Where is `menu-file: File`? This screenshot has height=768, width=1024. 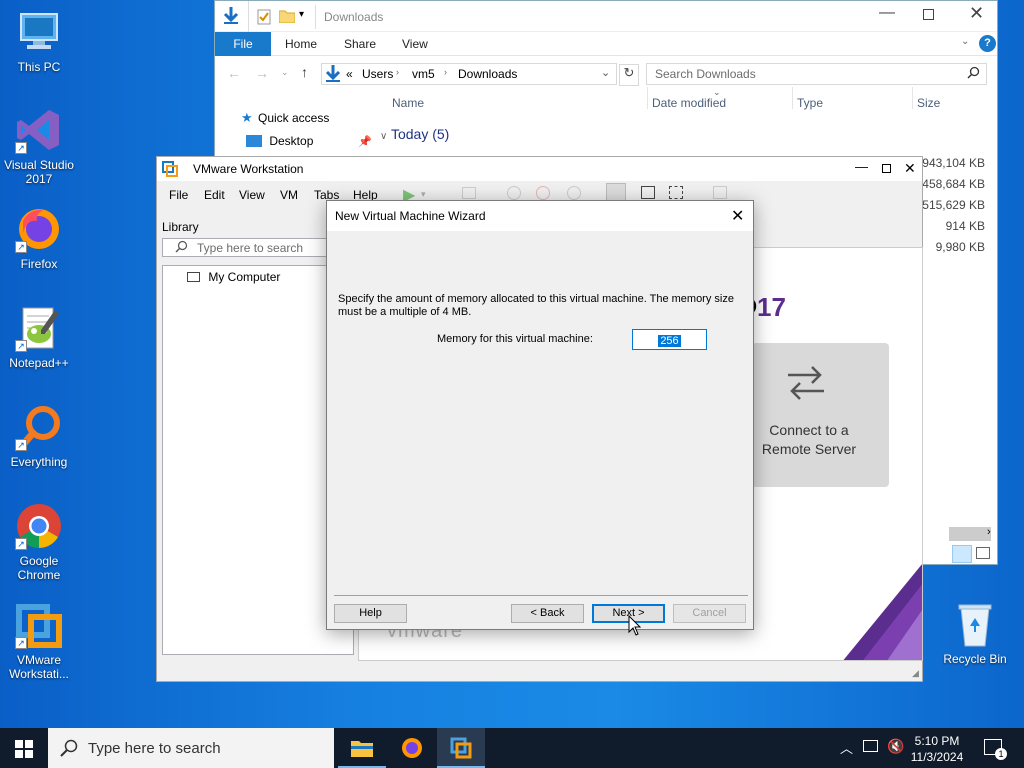 menu-file: File is located at coordinates (178, 195).